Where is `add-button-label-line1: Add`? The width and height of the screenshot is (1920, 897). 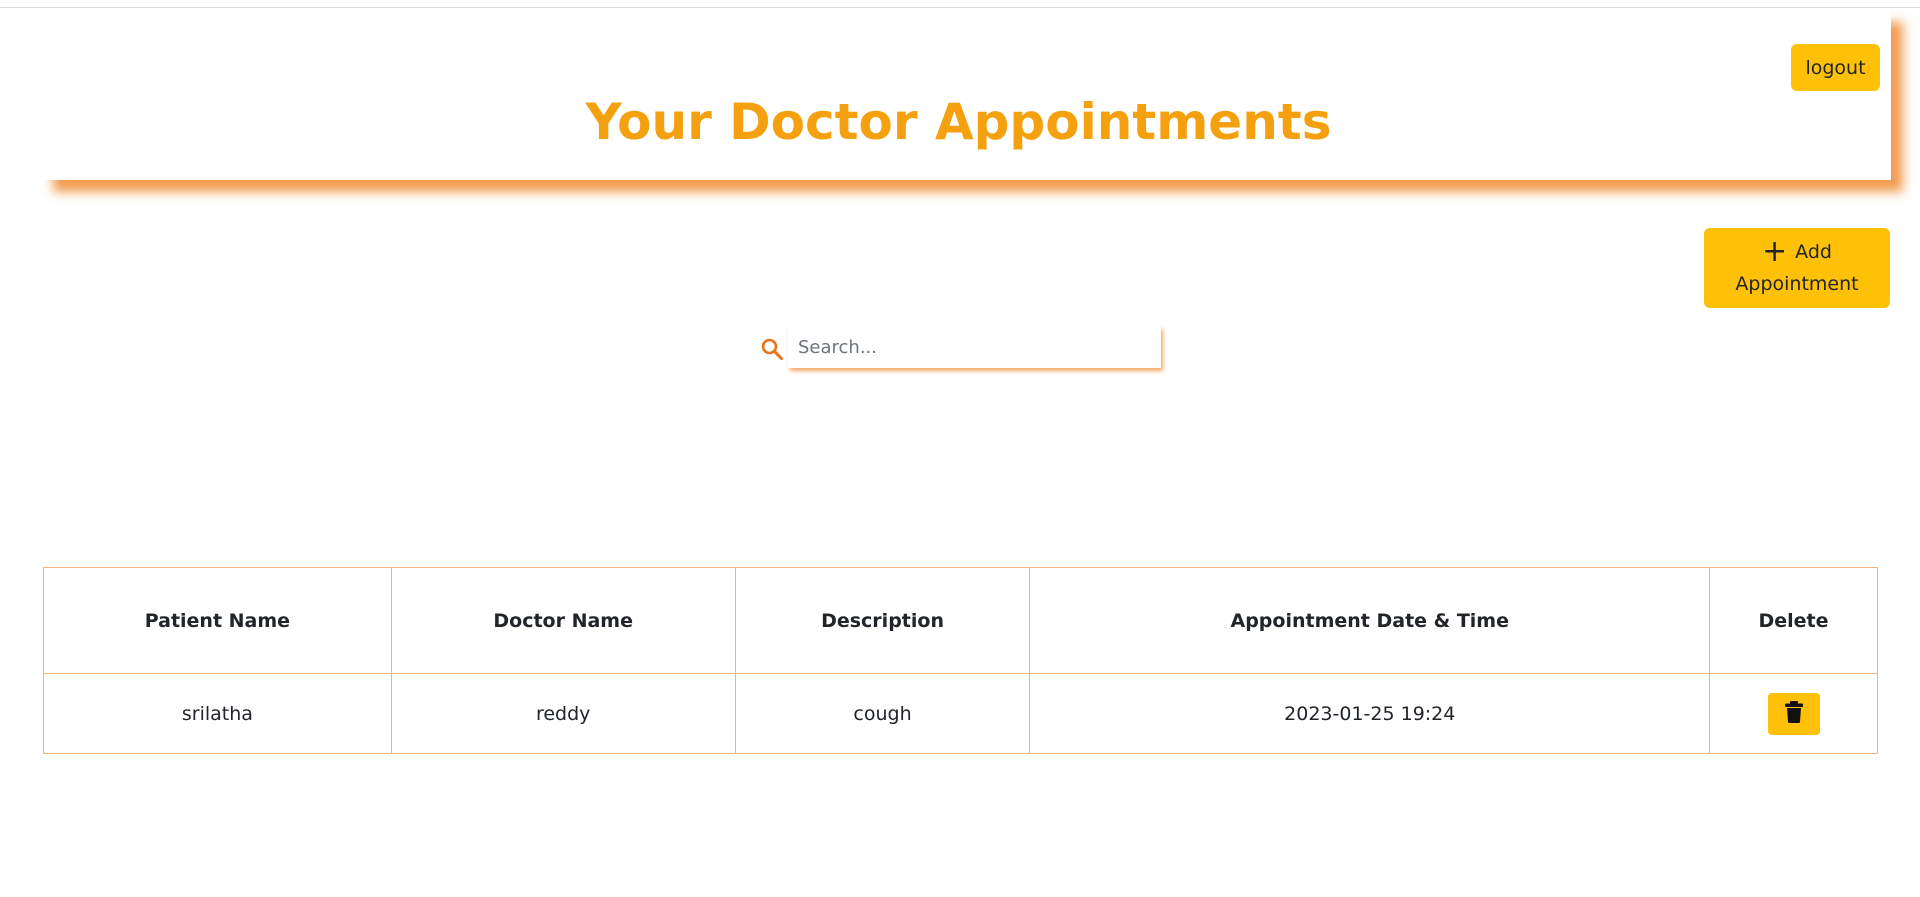
add-button-label-line1: Add is located at coordinates (1813, 252).